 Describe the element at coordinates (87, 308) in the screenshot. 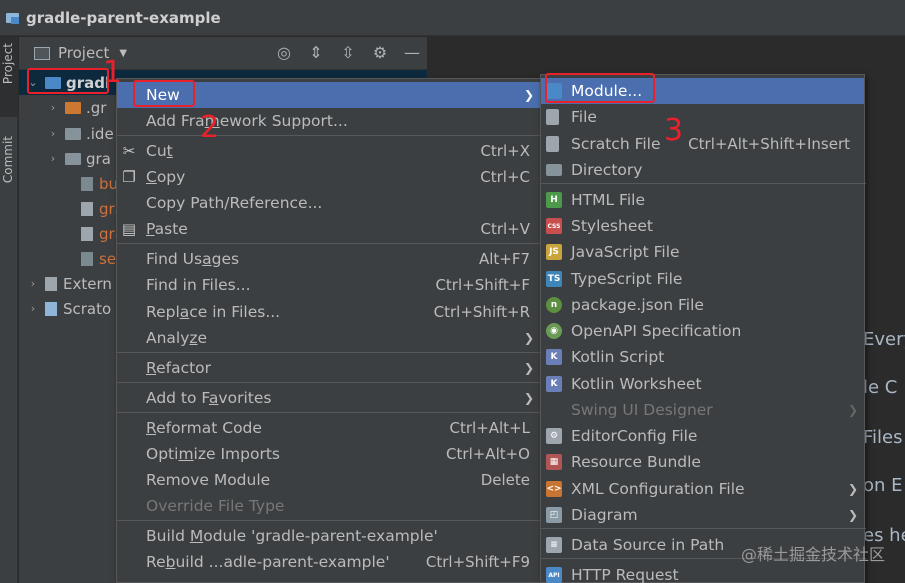

I see `tree-node-label: Scrato` at that location.